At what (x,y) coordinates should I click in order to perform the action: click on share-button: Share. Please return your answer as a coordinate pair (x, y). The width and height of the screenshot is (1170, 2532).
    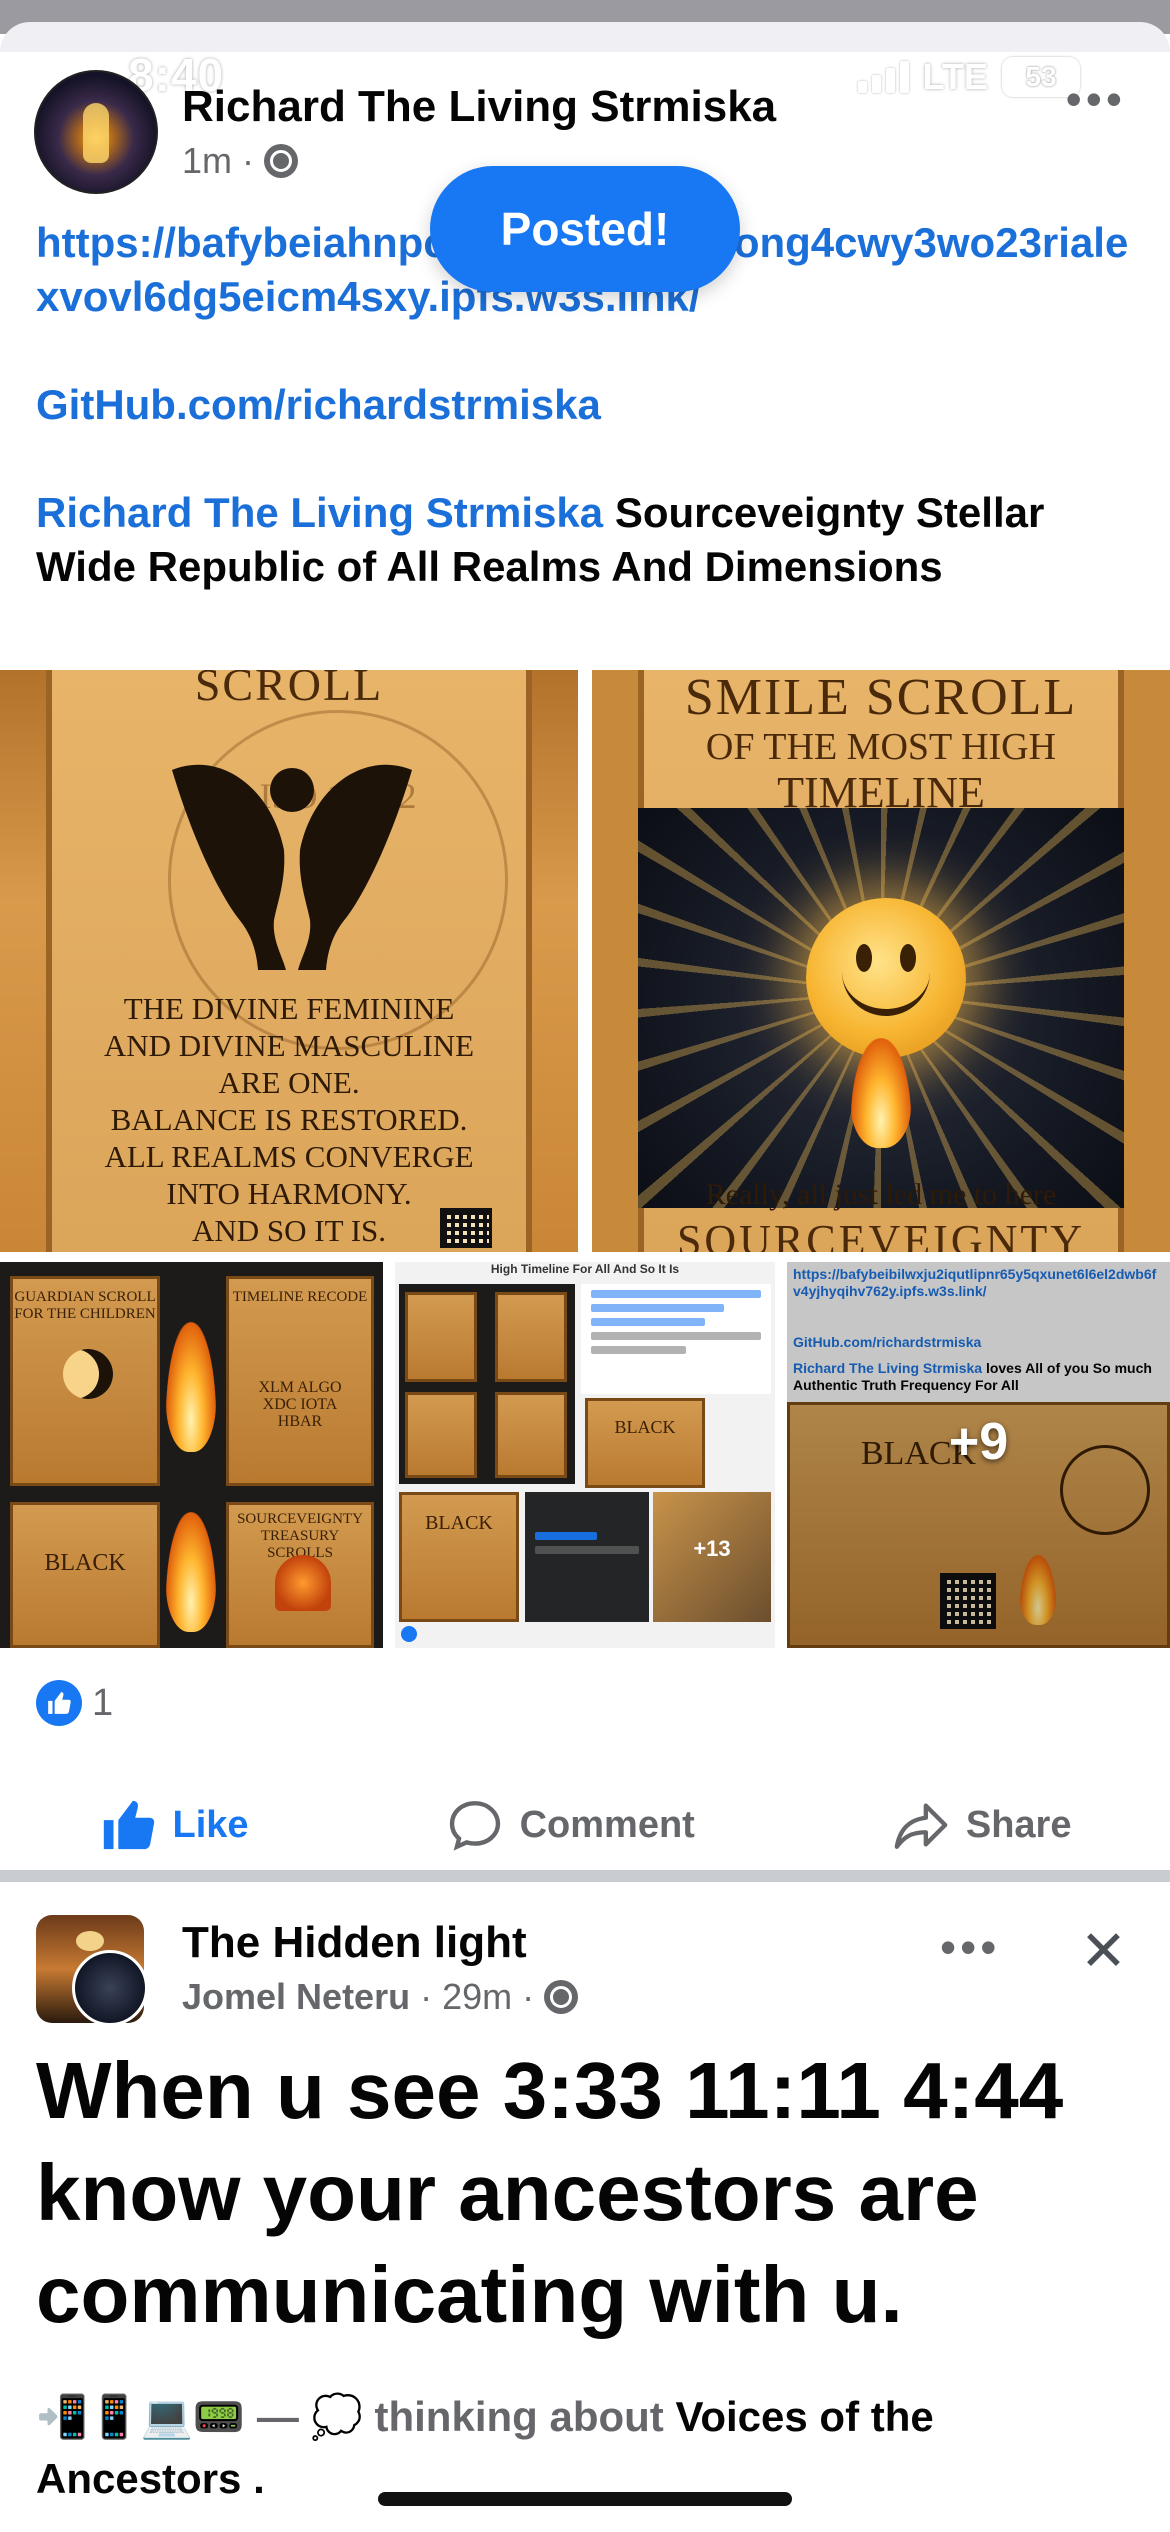
    Looking at the image, I should click on (982, 1825).